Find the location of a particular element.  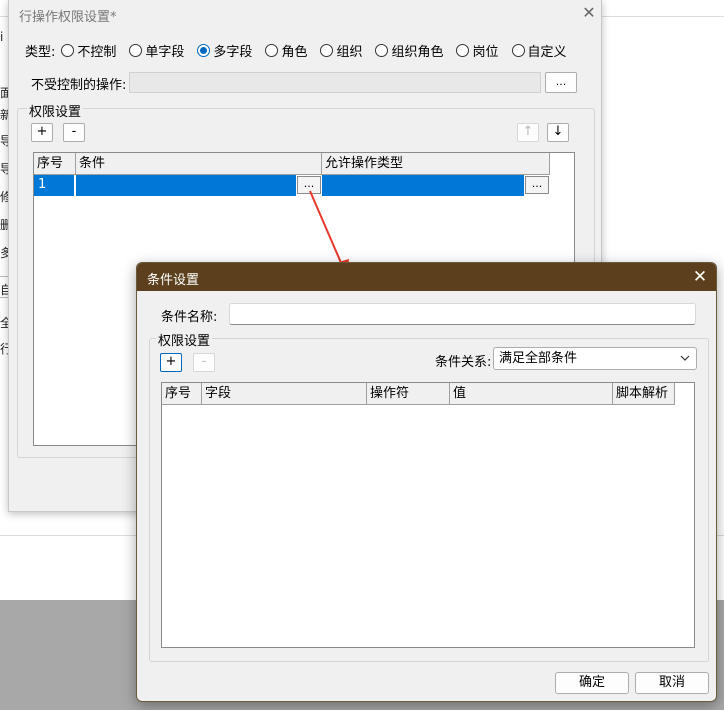

row-index: 1 is located at coordinates (42, 184).